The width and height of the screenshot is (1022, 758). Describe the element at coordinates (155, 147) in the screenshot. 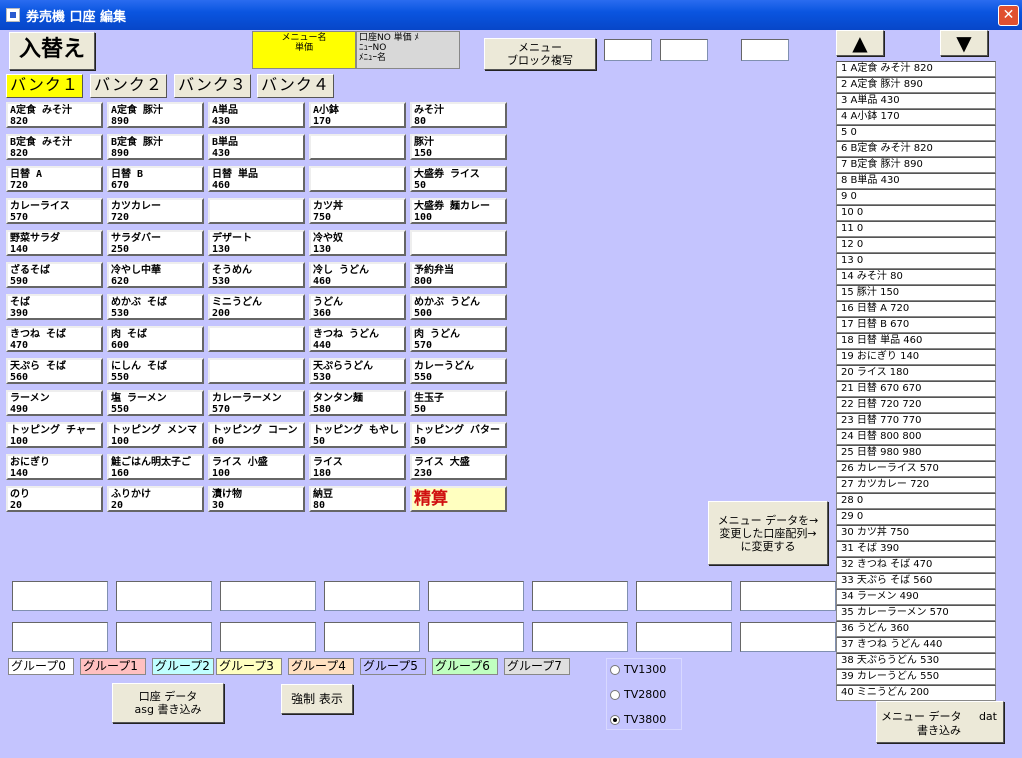

I see `menu-cell: B定食 豚汁 890` at that location.